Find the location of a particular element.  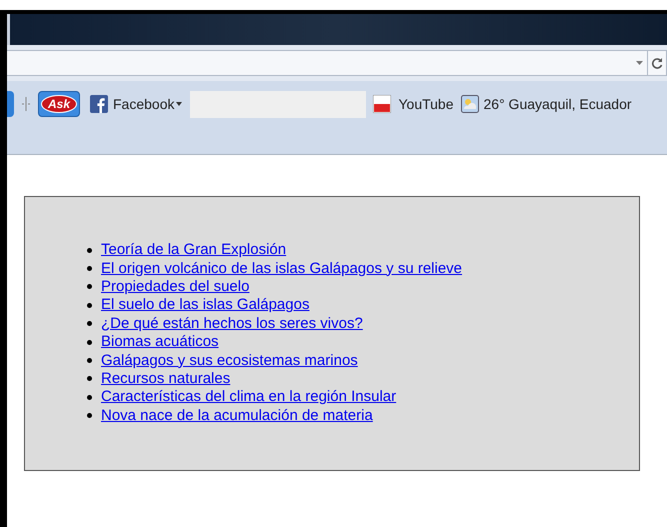

topic-link: Nova nace de la acumulación de materia is located at coordinates (237, 415).